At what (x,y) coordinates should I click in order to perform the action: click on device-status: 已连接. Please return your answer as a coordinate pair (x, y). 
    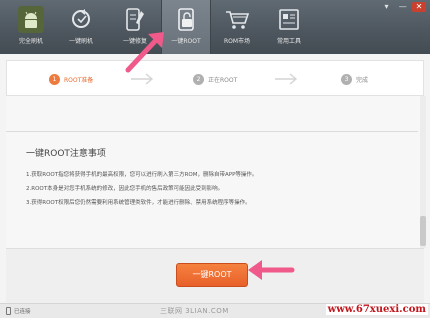
    Looking at the image, I should click on (18, 311).